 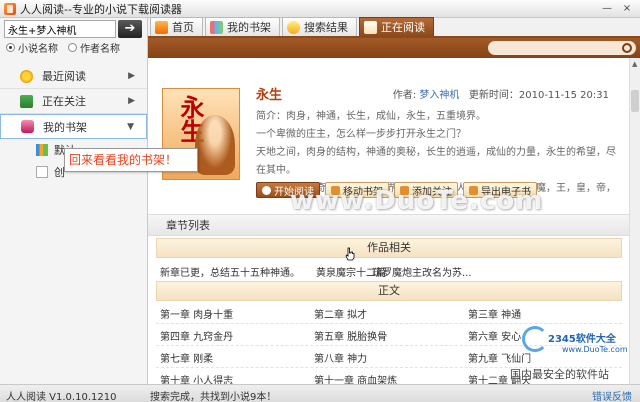 What do you see at coordinates (269, 95) in the screenshot?
I see `book-title: 永生` at bounding box center [269, 95].